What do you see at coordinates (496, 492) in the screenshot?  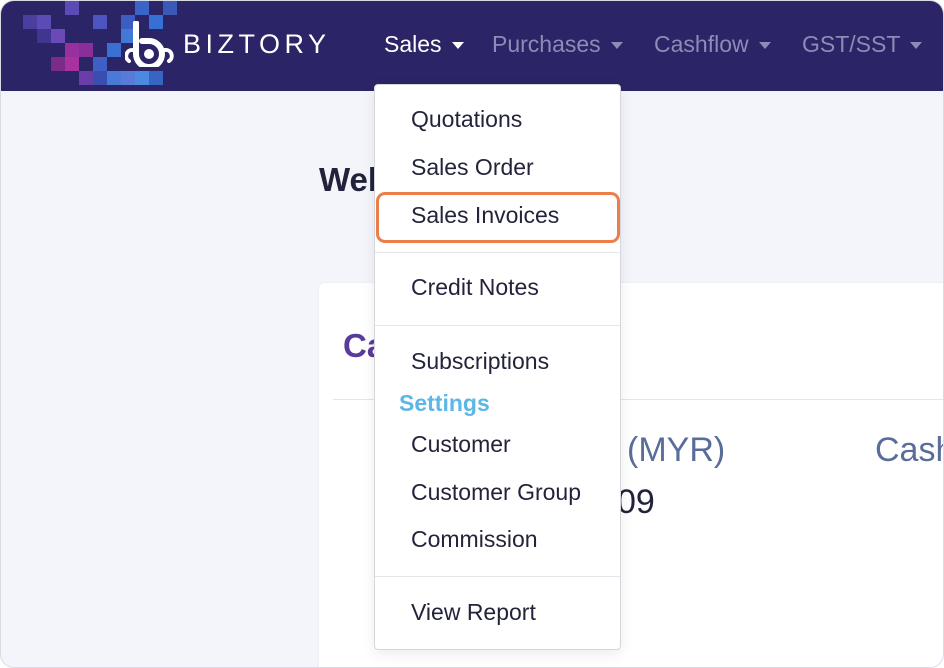 I see `menu-item-customer-group: Customer Group` at bounding box center [496, 492].